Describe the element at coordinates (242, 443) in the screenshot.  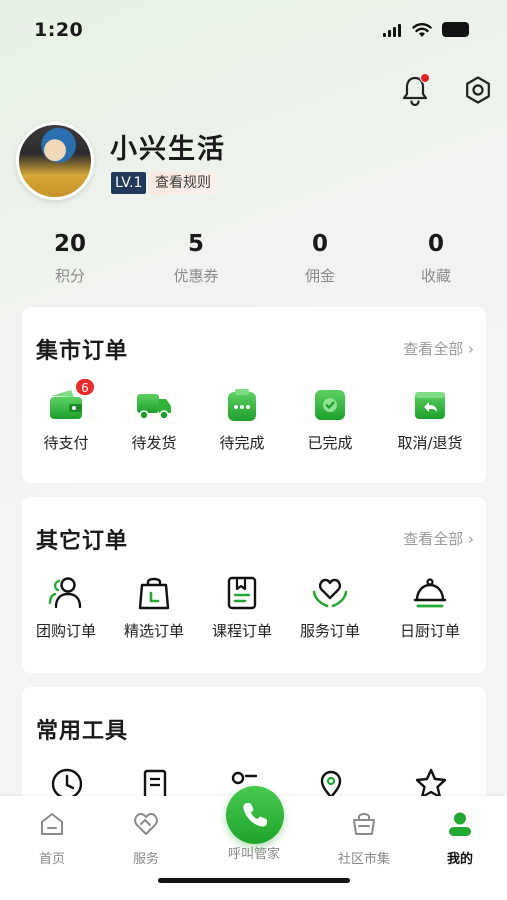
I see `item-label: 待完成` at that location.